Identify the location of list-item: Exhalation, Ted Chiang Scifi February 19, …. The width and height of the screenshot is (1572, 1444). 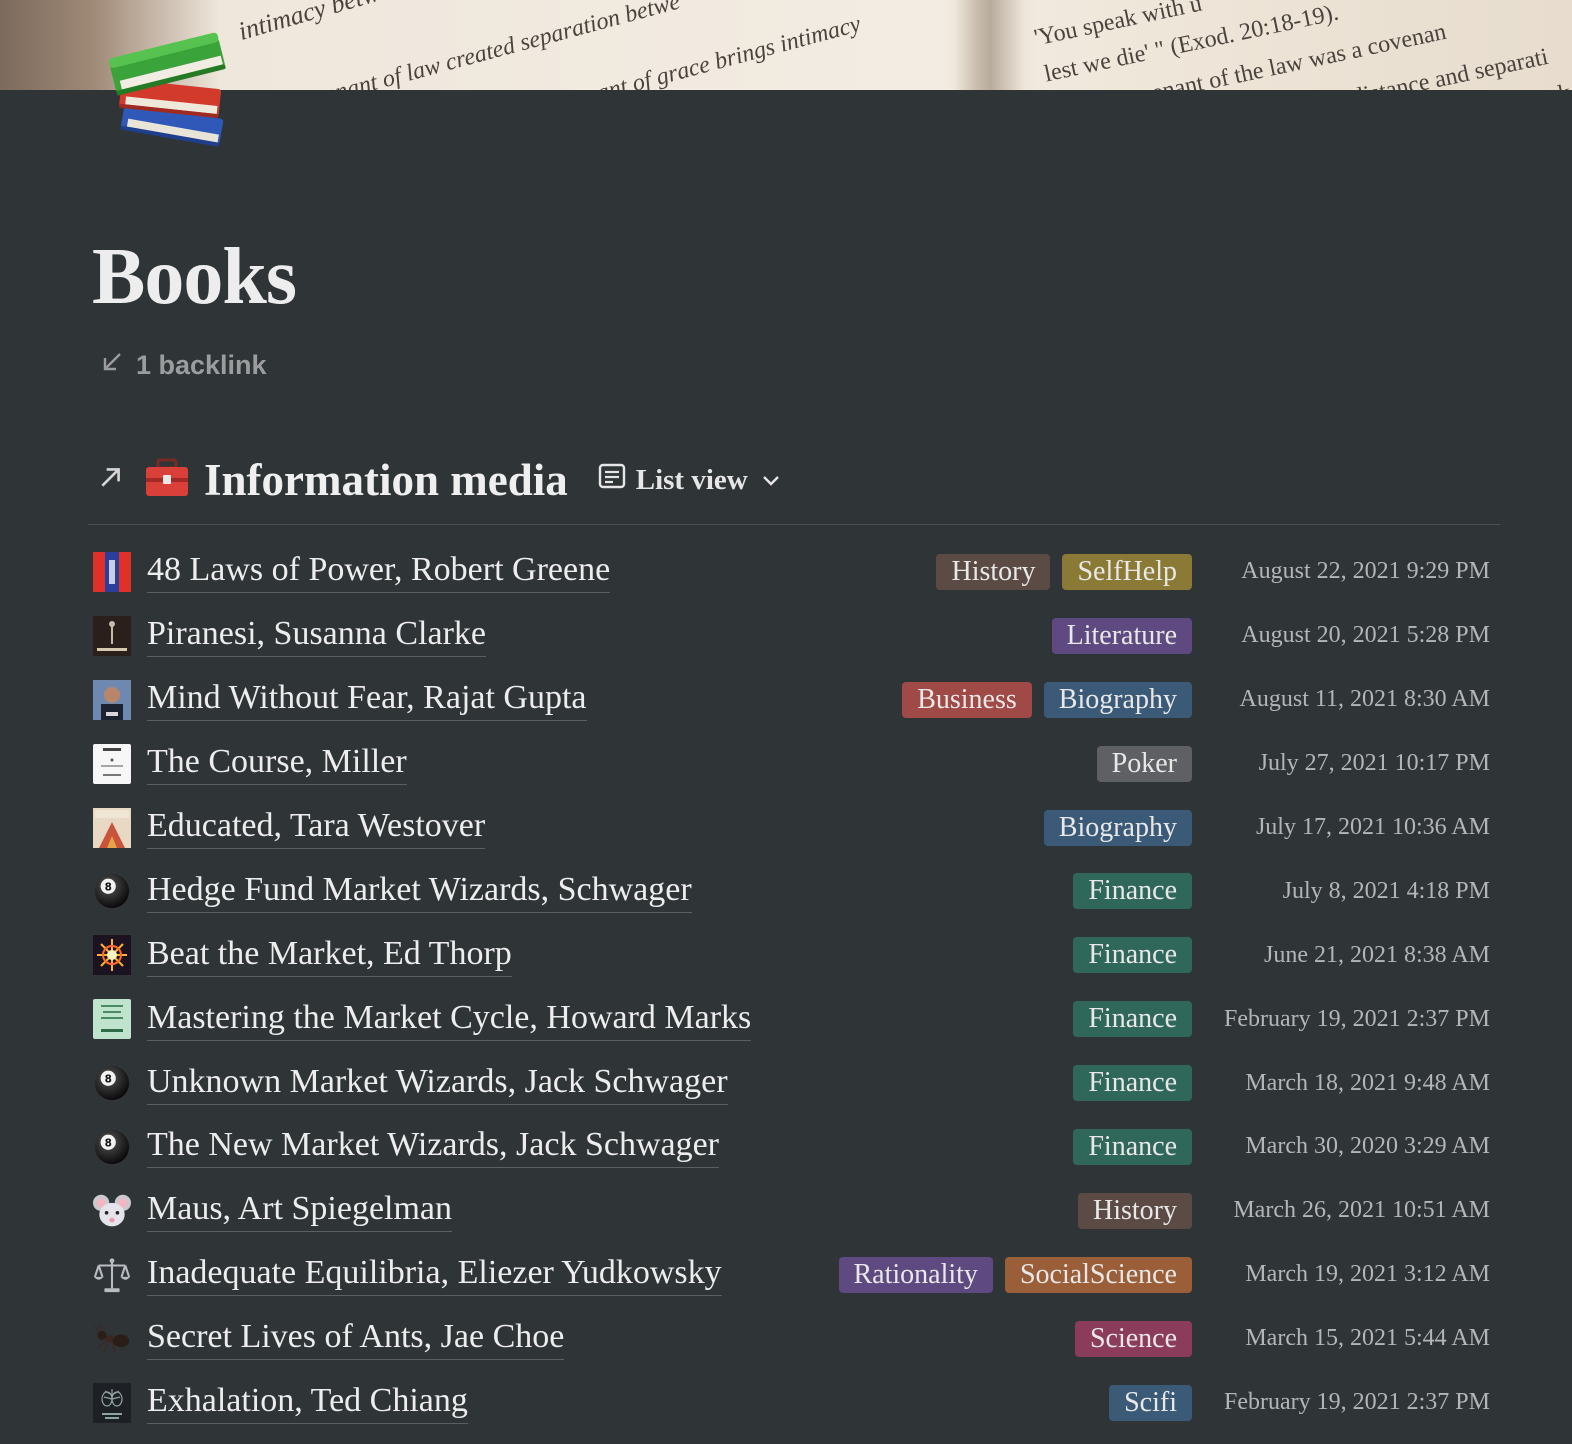
(793, 1403).